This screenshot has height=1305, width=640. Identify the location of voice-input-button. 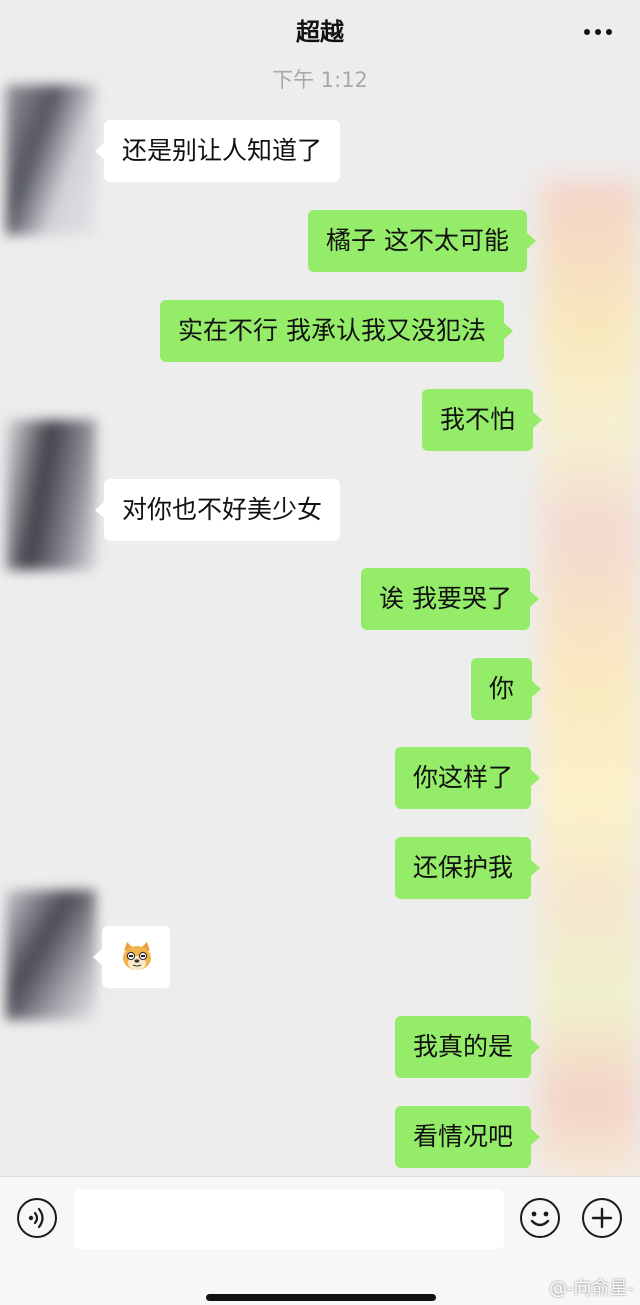
(37, 1218).